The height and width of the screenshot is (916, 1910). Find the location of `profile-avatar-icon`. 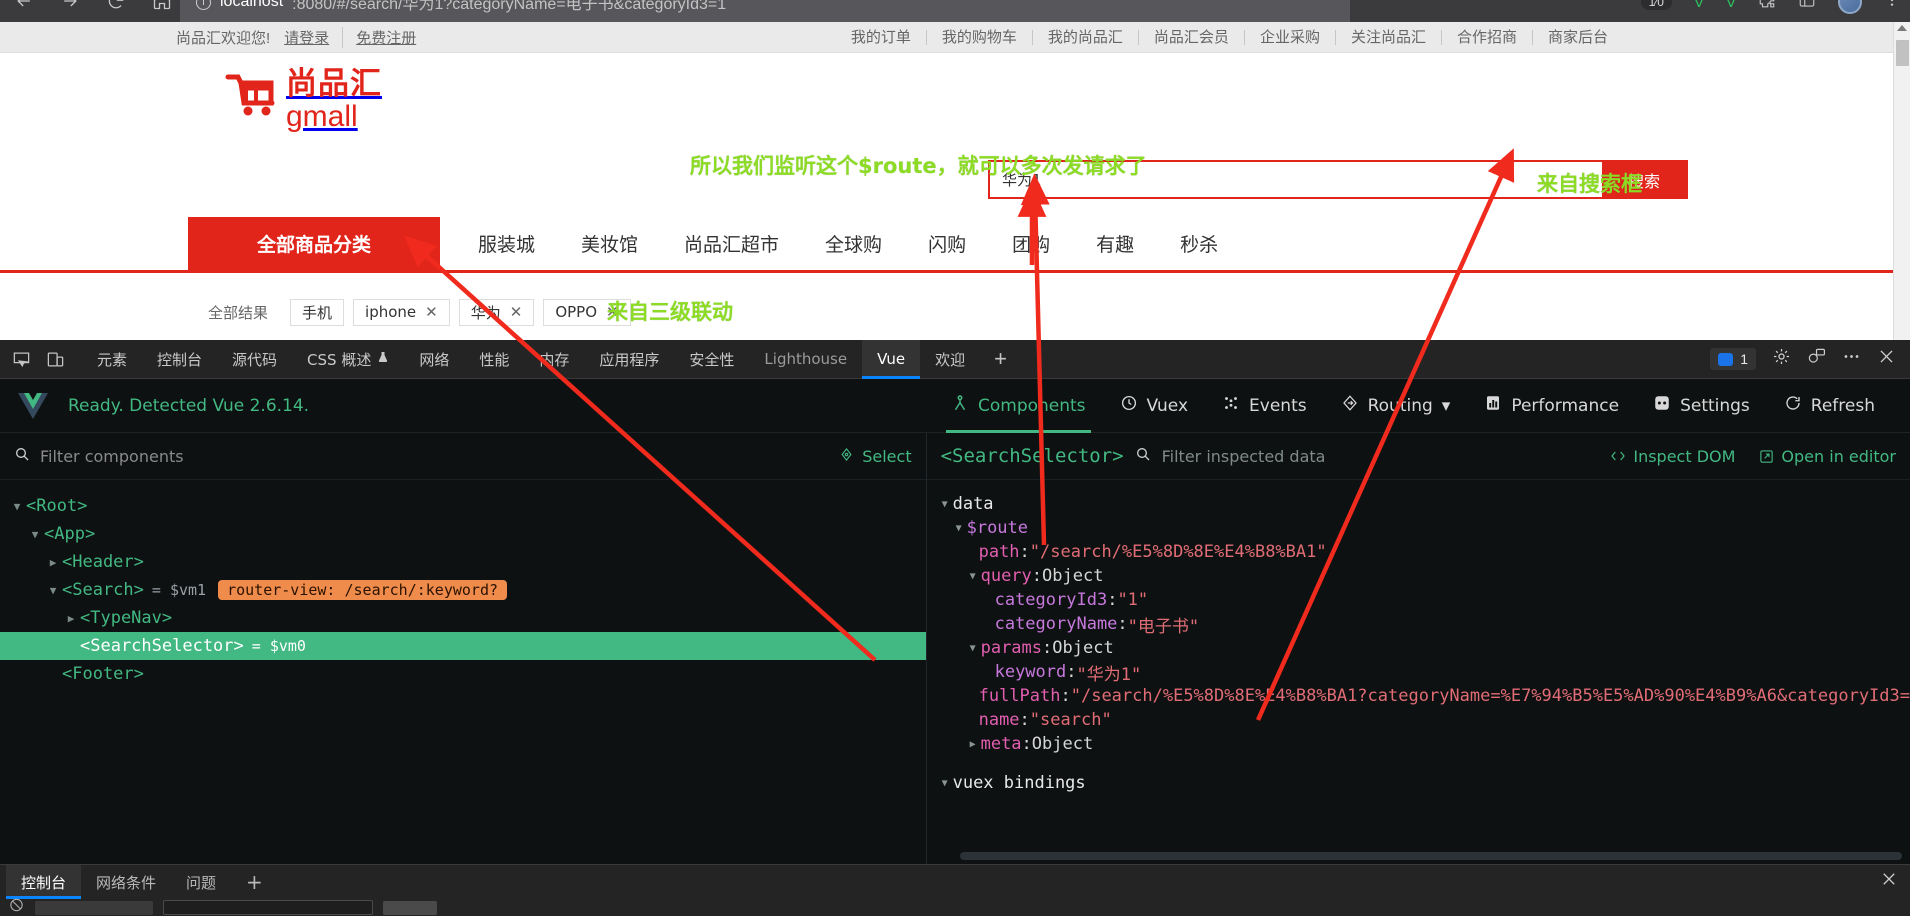

profile-avatar-icon is located at coordinates (1850, 7).